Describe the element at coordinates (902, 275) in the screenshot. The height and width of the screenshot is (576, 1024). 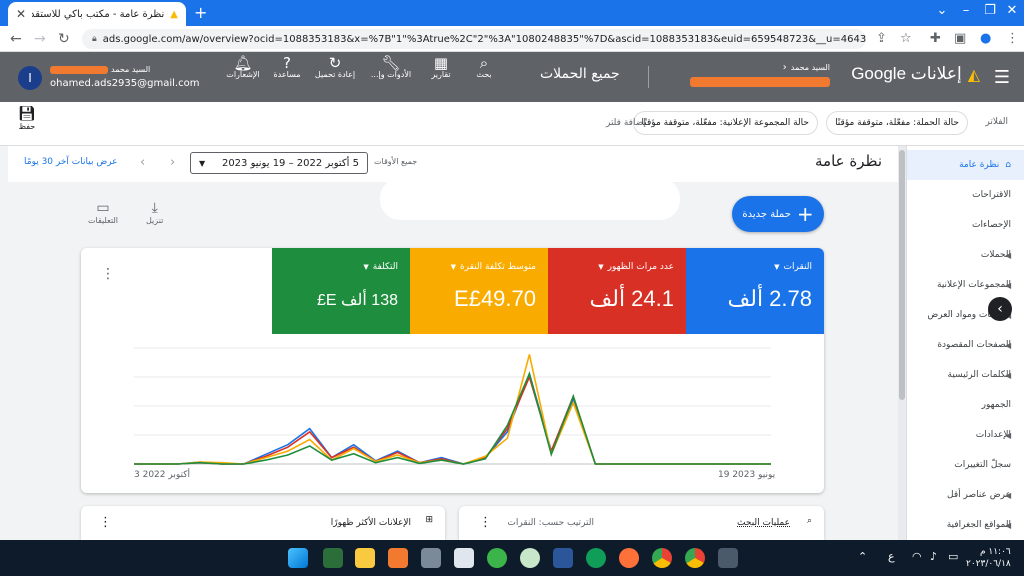
I see `scrollbar-thumb` at that location.